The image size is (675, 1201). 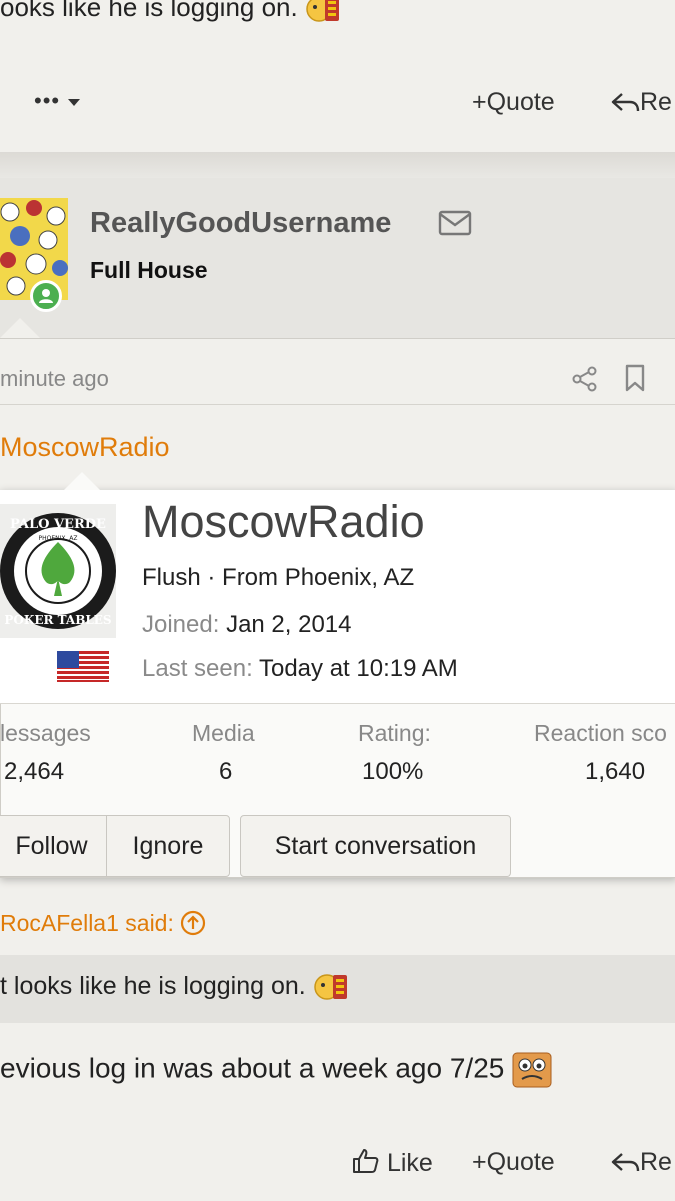 What do you see at coordinates (641, 102) in the screenshot?
I see `reply-button-top: Re` at bounding box center [641, 102].